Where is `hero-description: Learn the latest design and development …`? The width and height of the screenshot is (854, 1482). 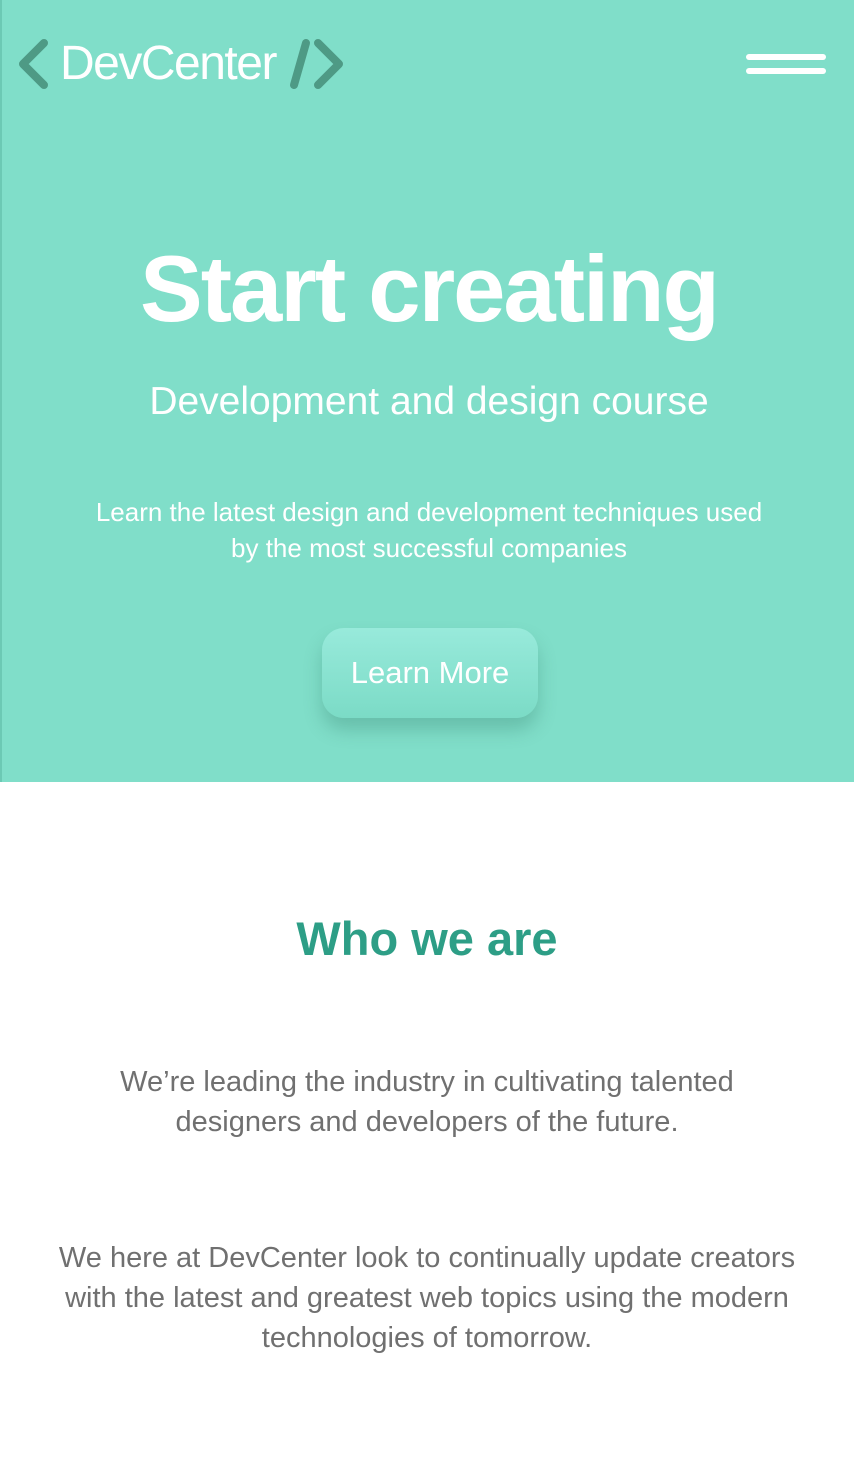
hero-description: Learn the latest design and development … is located at coordinates (429, 530).